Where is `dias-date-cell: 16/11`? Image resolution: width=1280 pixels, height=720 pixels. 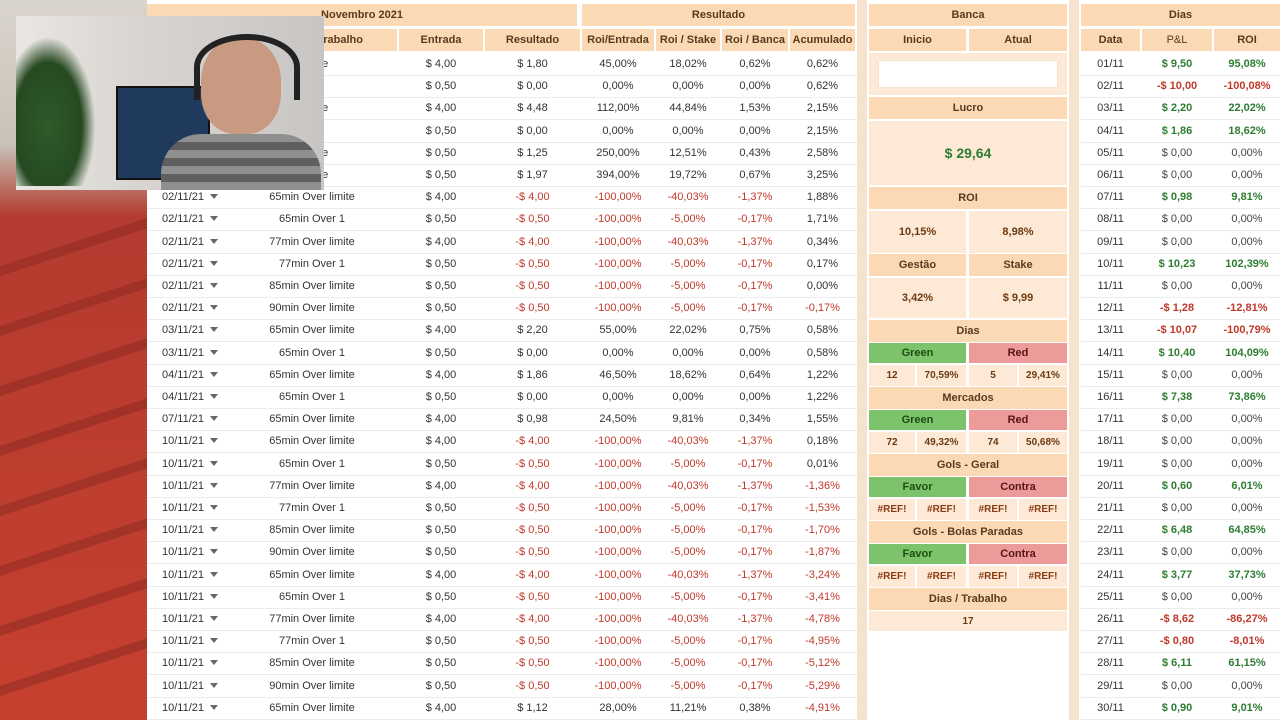 dias-date-cell: 16/11 is located at coordinates (1110, 397).